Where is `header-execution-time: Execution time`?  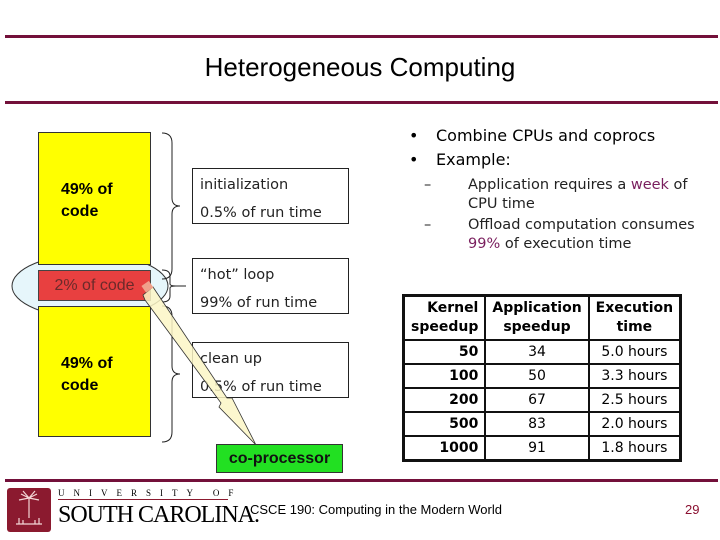
header-execution-time: Execution time is located at coordinates (634, 317).